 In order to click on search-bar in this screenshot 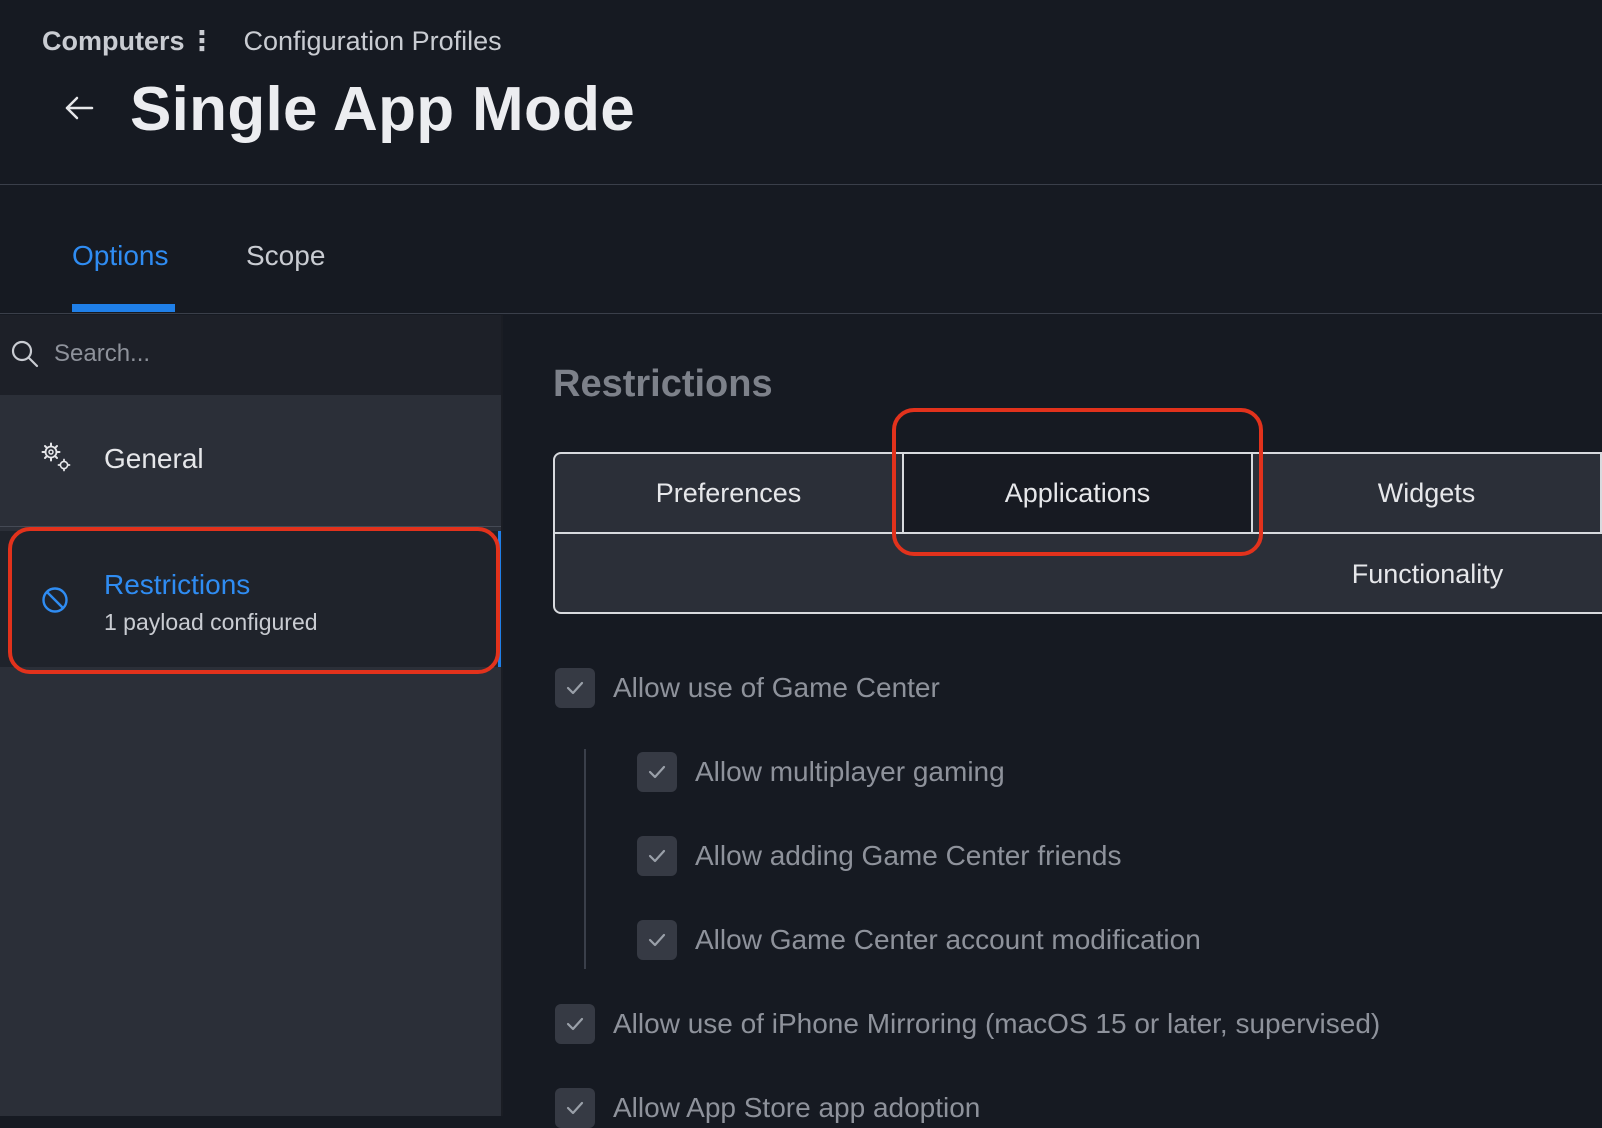, I will do `click(250, 355)`.